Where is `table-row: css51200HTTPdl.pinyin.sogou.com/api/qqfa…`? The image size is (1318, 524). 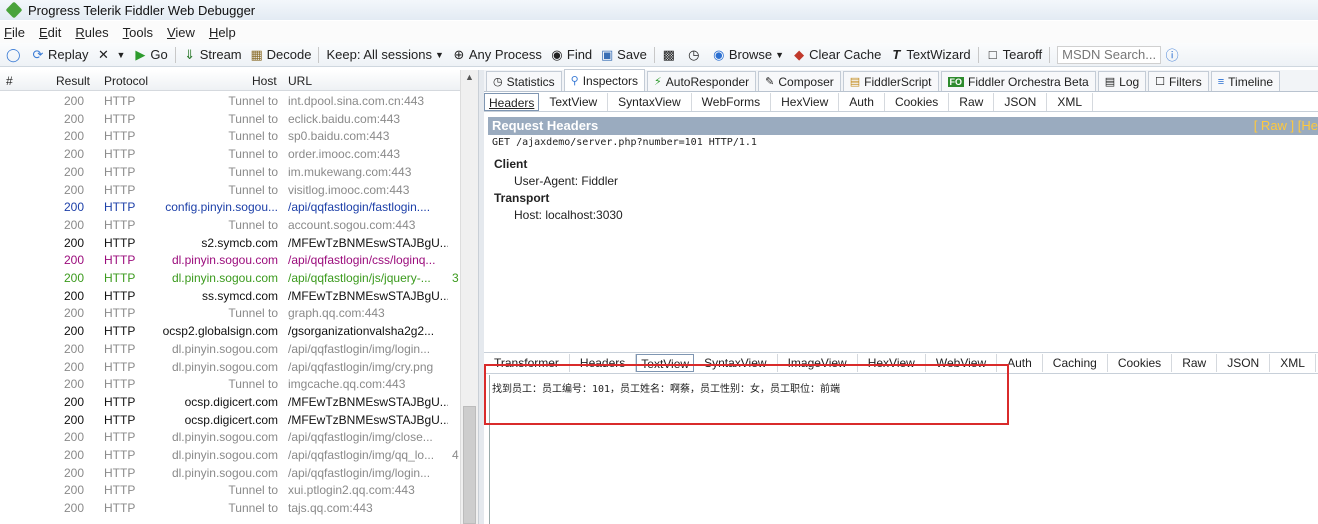
table-row: css51200HTTPdl.pinyin.sogou.com/api/qqfa… is located at coordinates (230, 260).